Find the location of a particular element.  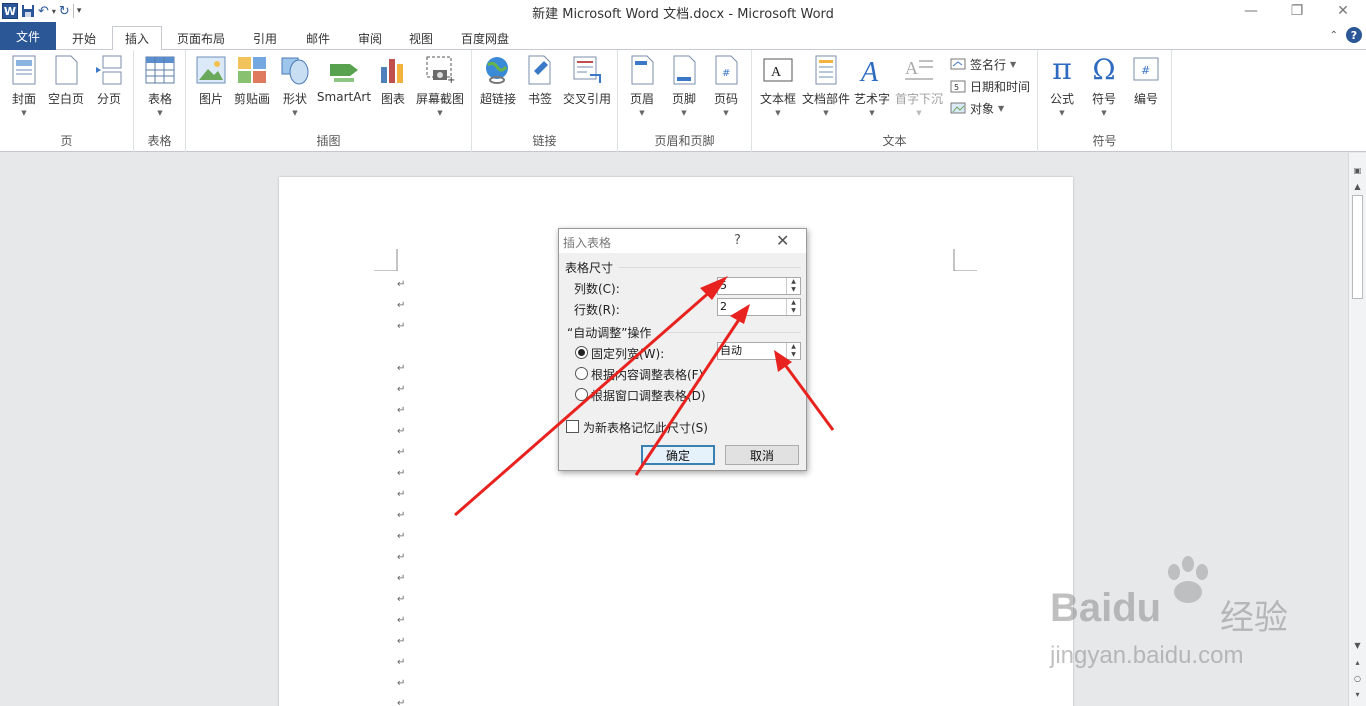

columns-spinner: 5 ▲ ▼ is located at coordinates (759, 286).